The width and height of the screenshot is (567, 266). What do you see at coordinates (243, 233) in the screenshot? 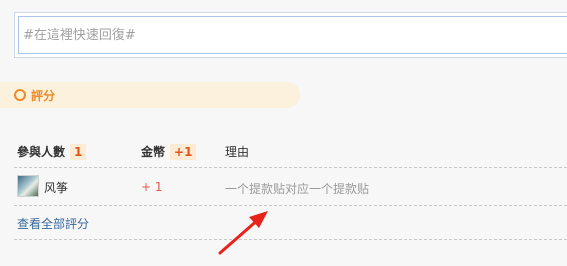
I see `red-arrow-annotation` at bounding box center [243, 233].